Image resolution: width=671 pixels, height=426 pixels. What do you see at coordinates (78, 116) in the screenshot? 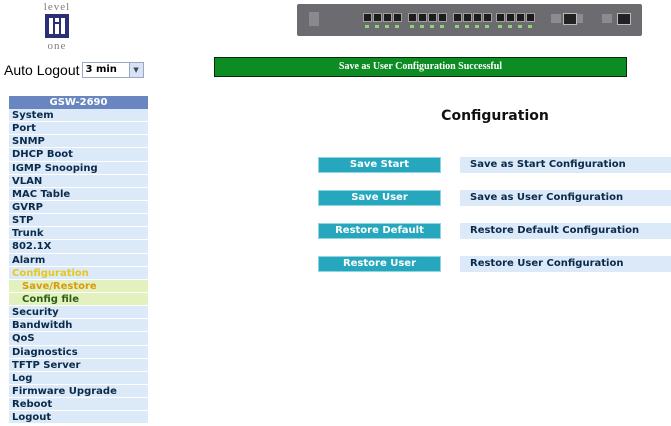
I see `sidebar-item-system: System` at bounding box center [78, 116].